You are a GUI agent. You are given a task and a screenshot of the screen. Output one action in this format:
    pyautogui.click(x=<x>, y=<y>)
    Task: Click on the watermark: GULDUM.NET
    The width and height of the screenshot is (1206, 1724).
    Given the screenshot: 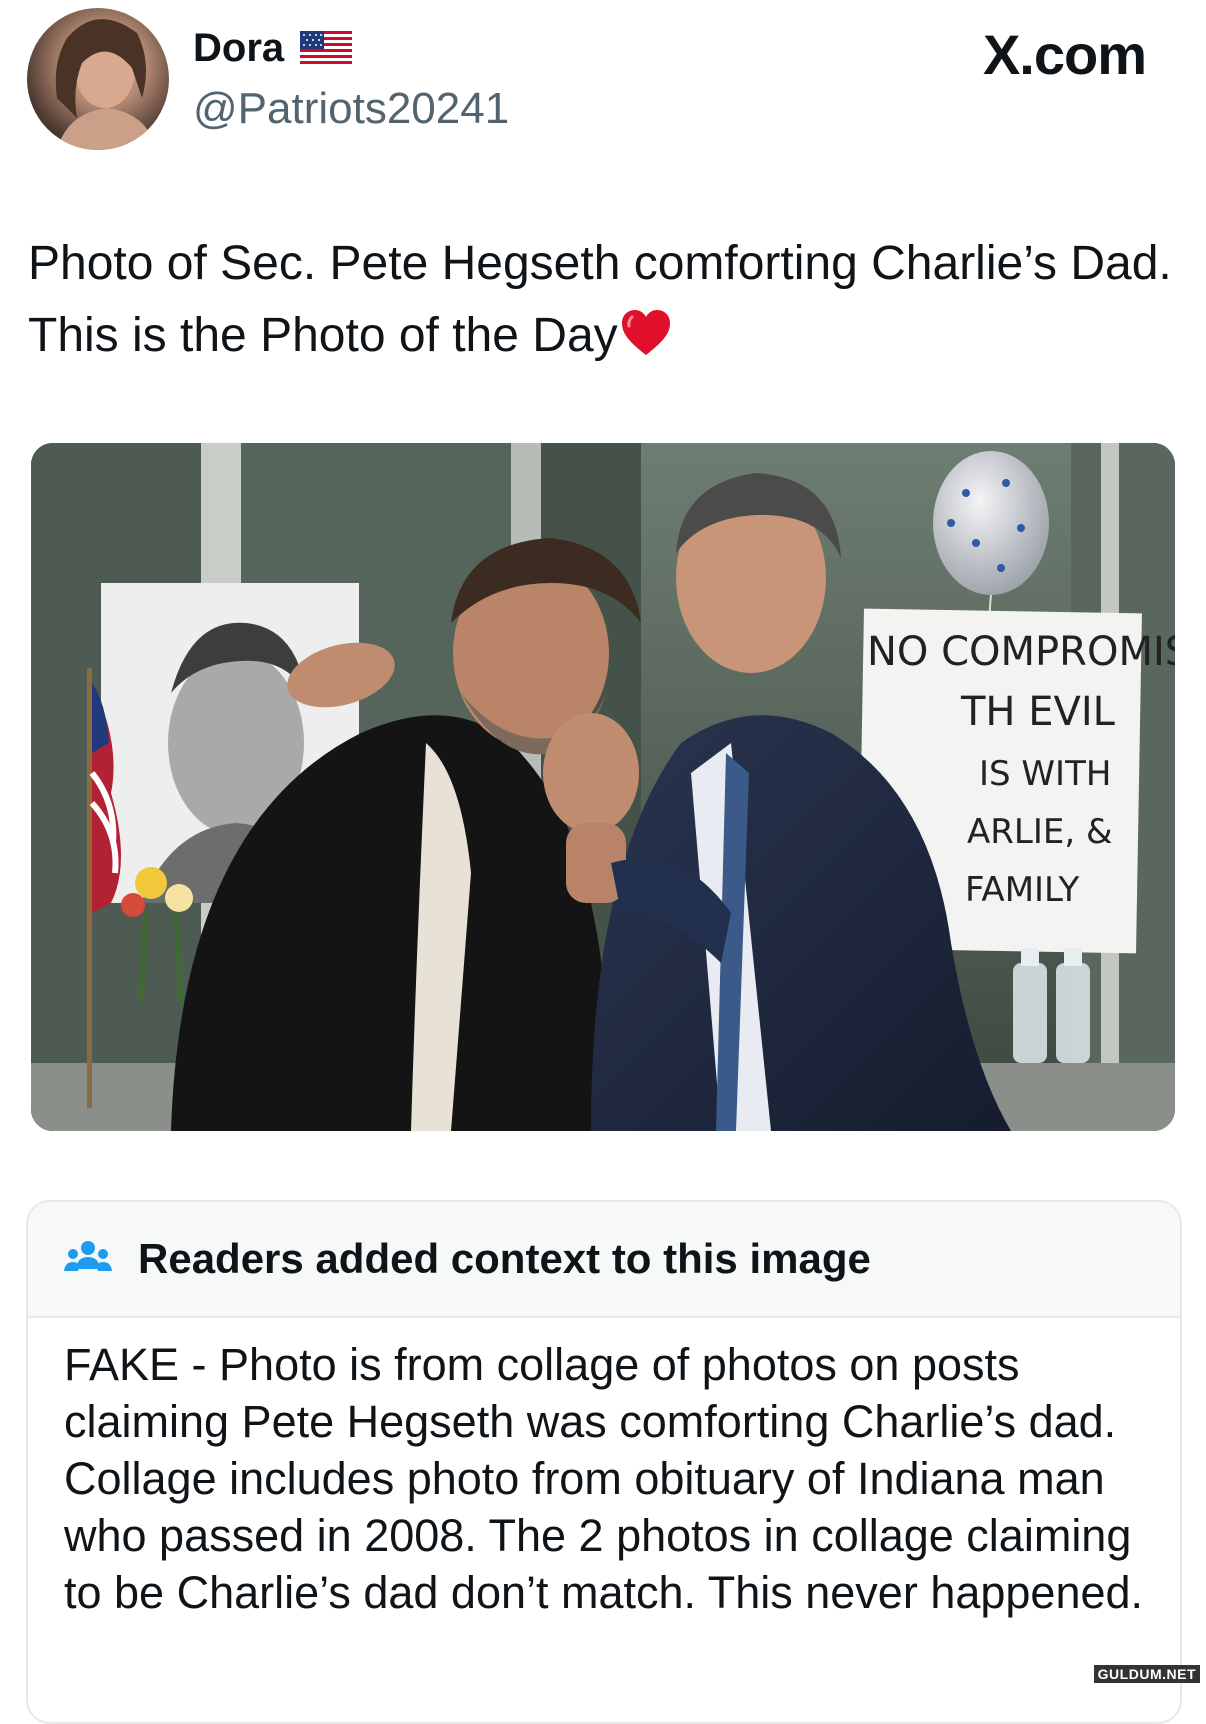 What is the action you would take?
    pyautogui.click(x=1146, y=1674)
    